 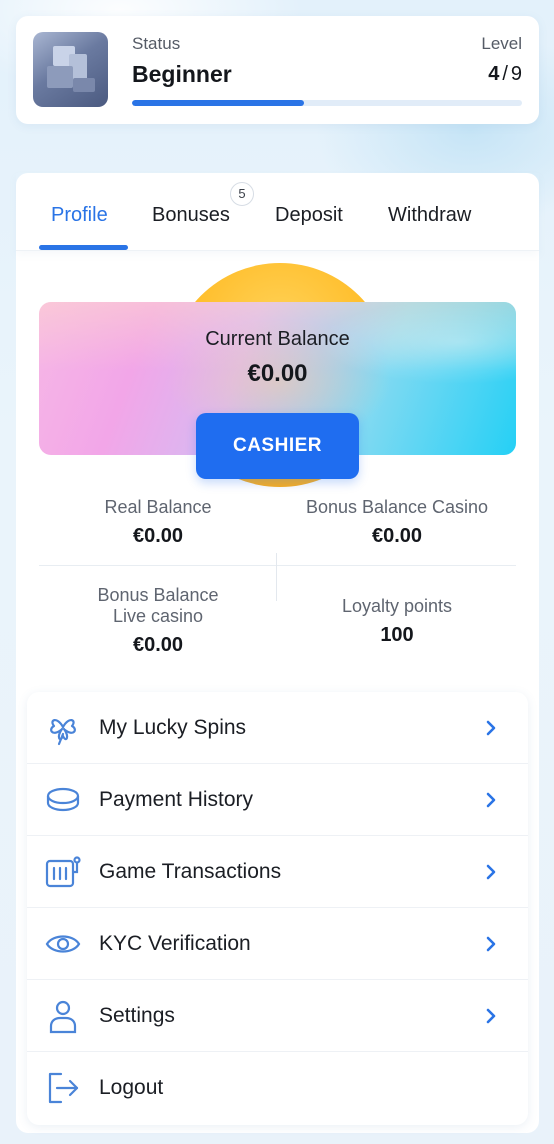 What do you see at coordinates (63, 1088) in the screenshot?
I see `logout-icon` at bounding box center [63, 1088].